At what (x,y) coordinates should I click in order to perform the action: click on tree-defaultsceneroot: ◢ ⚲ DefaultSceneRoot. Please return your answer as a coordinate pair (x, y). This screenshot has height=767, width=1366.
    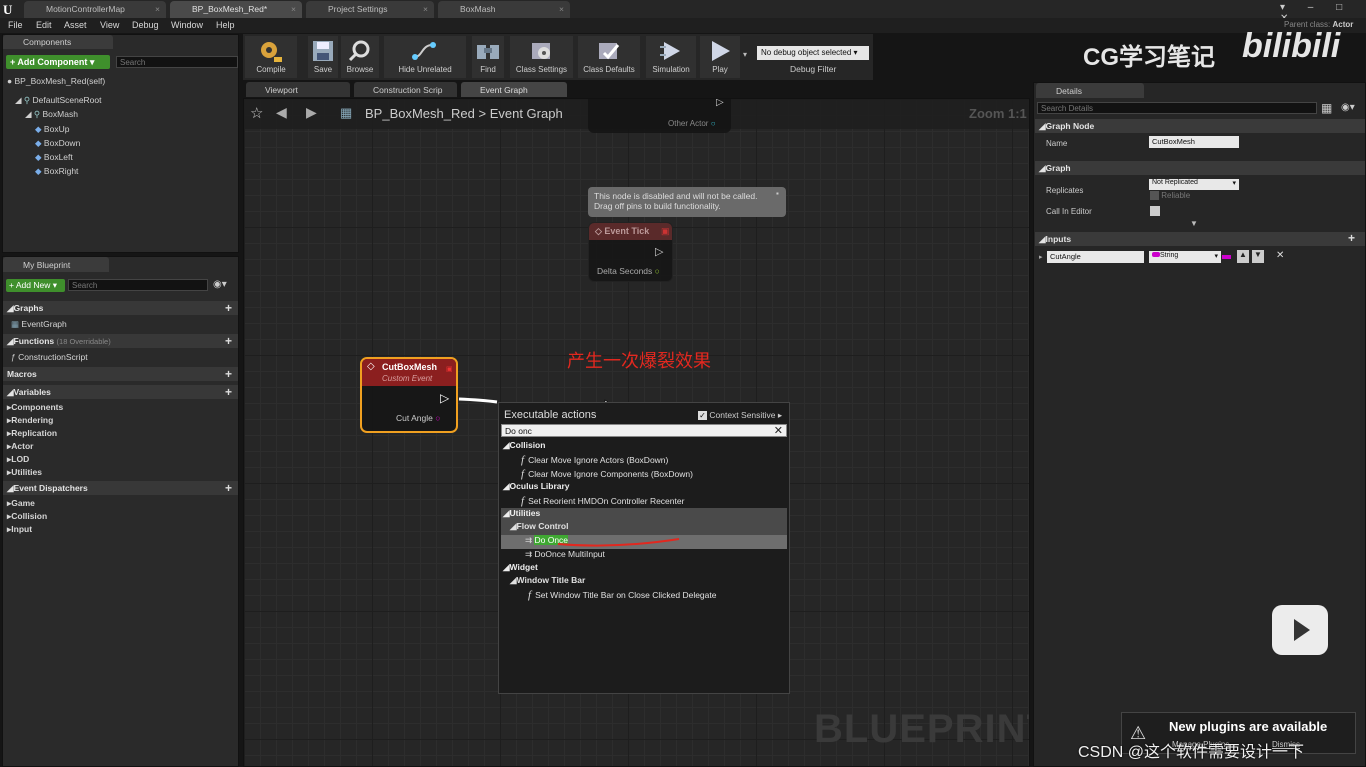
    Looking at the image, I should click on (58, 100).